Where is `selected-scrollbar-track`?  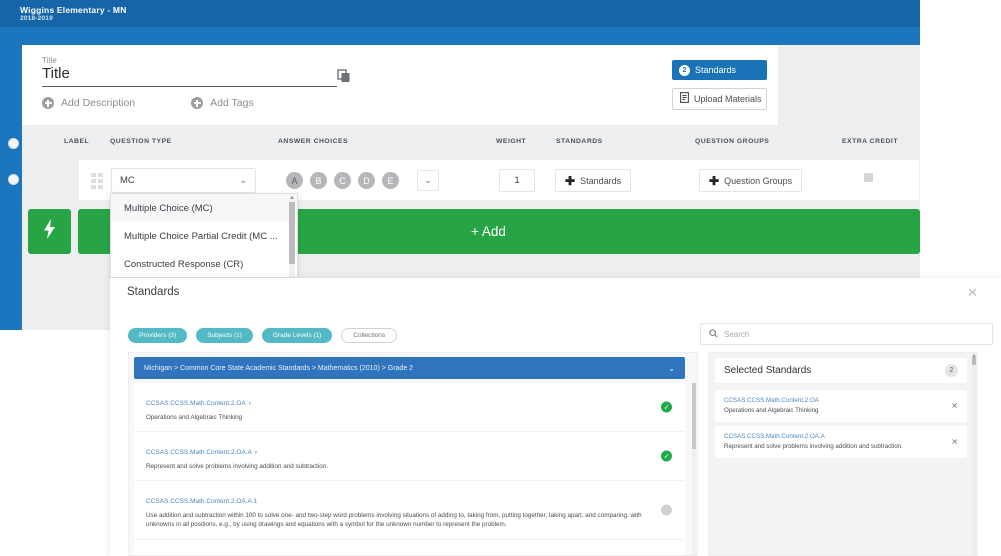
selected-scrollbar-track is located at coordinates (974, 456).